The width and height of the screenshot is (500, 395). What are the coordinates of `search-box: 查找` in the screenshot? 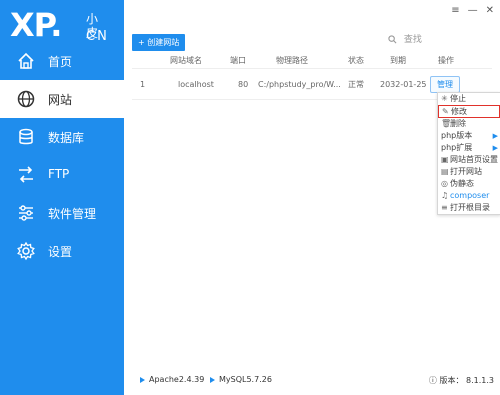 It's located at (433, 39).